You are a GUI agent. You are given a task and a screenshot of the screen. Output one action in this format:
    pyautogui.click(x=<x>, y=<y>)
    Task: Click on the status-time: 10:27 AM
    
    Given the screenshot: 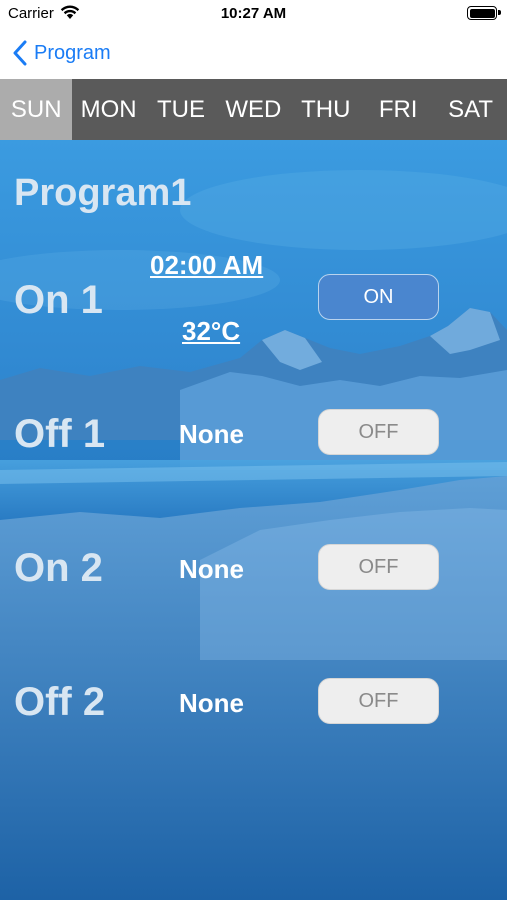 What is the action you would take?
    pyautogui.click(x=253, y=13)
    